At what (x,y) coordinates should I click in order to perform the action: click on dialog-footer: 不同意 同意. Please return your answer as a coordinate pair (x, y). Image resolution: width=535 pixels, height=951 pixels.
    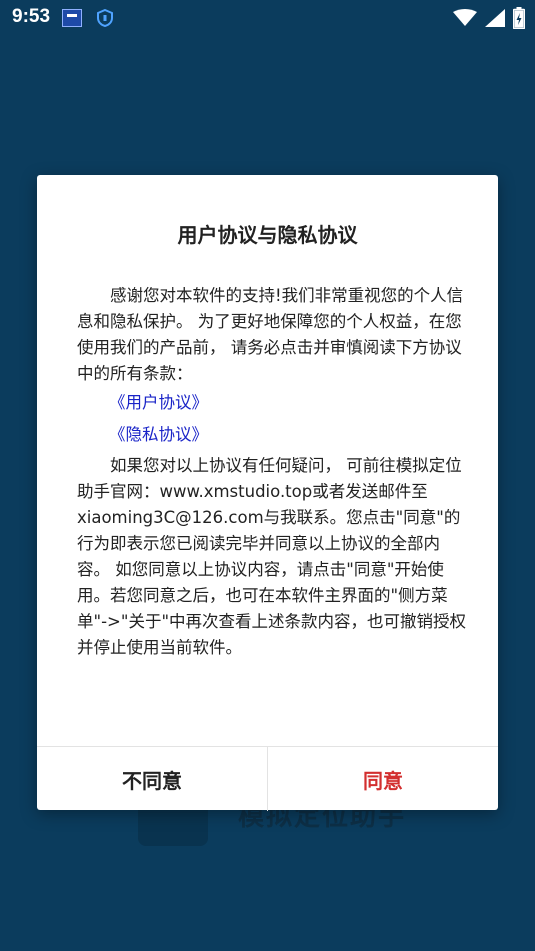
    Looking at the image, I should click on (267, 778).